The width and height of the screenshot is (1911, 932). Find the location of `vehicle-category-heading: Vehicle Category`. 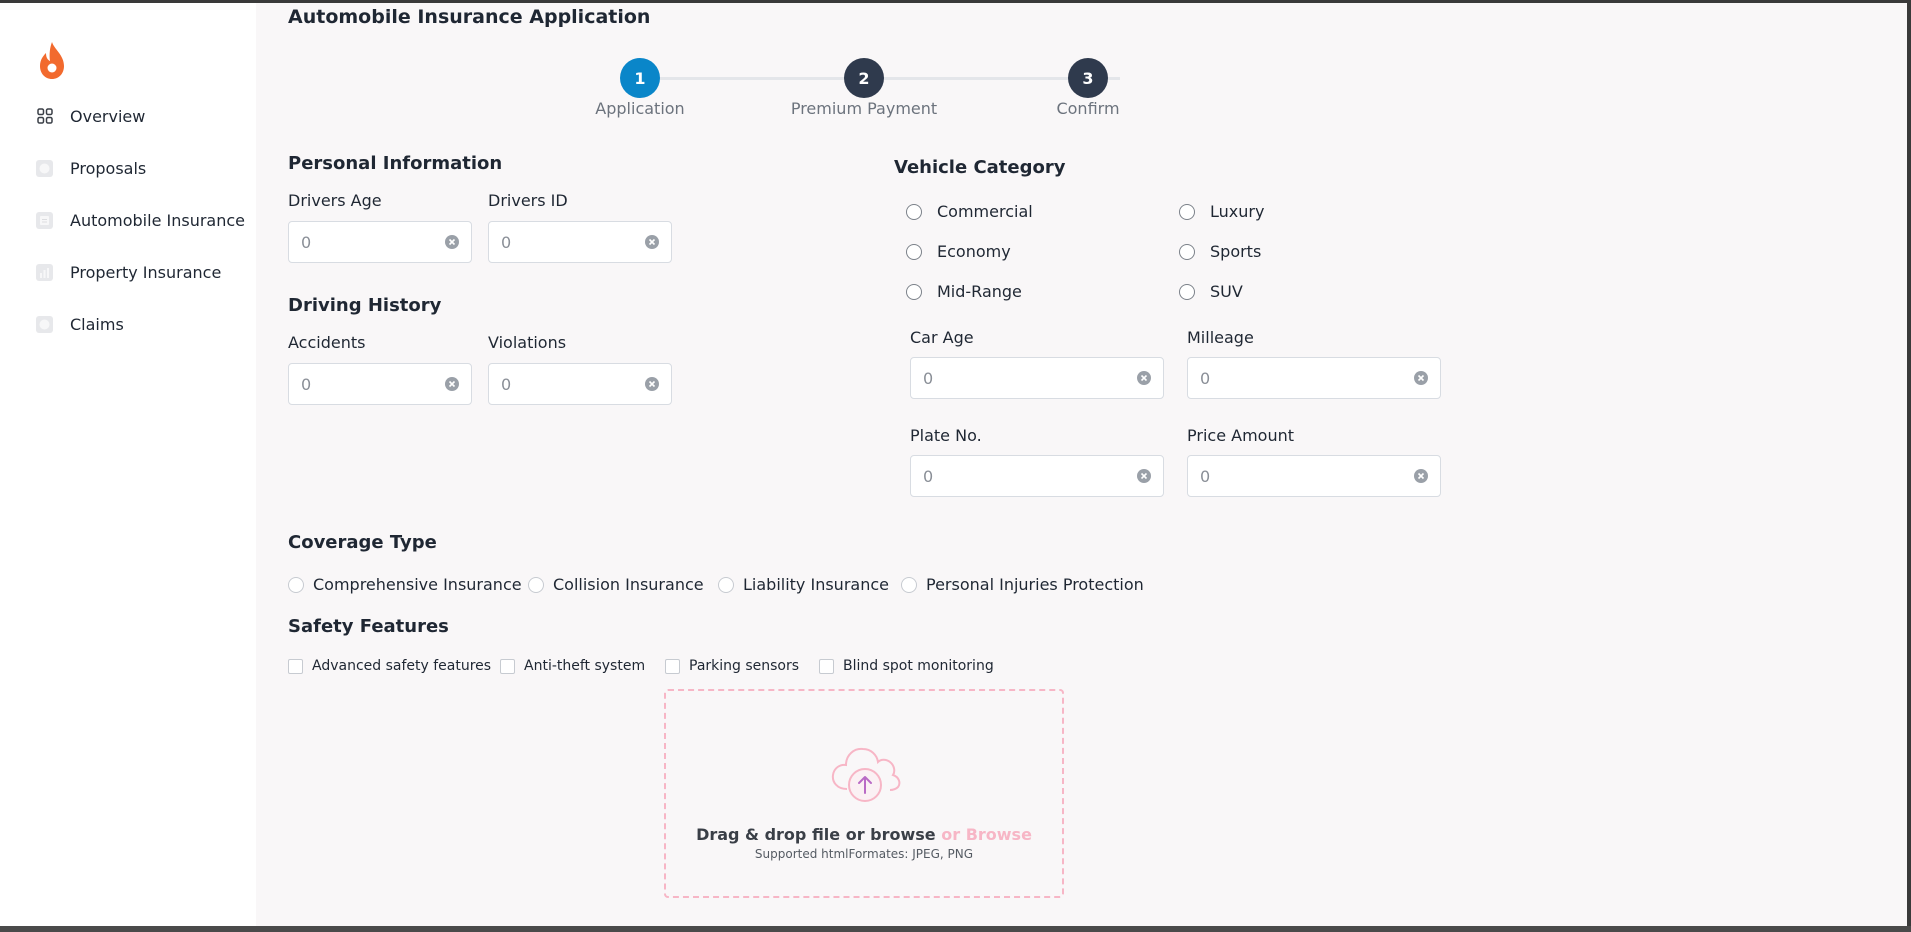

vehicle-category-heading: Vehicle Category is located at coordinates (980, 167).